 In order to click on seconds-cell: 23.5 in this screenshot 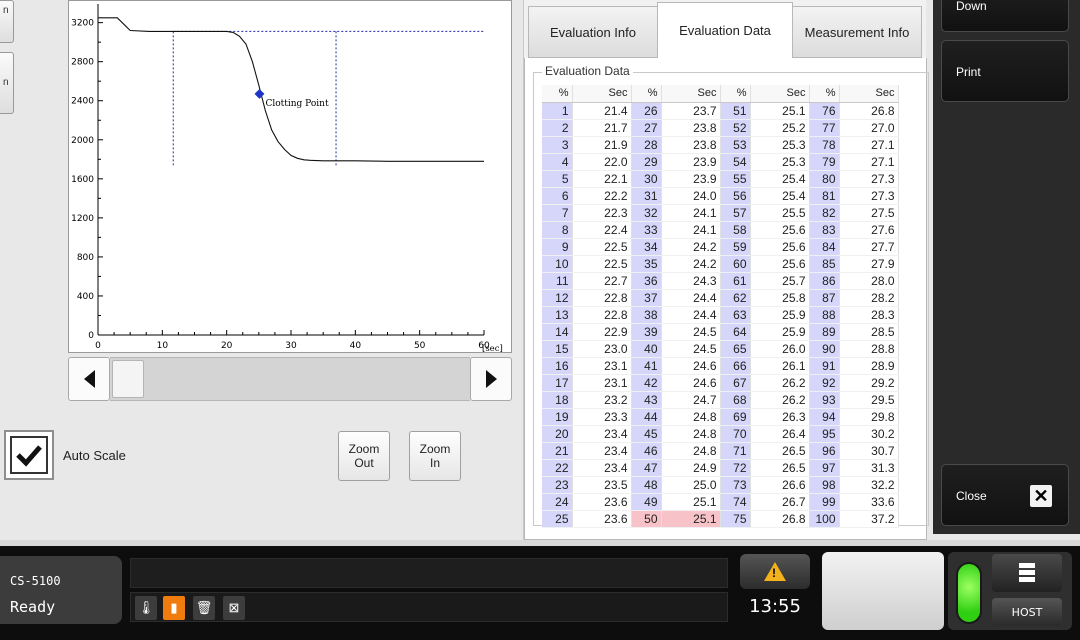, I will do `click(602, 485)`.